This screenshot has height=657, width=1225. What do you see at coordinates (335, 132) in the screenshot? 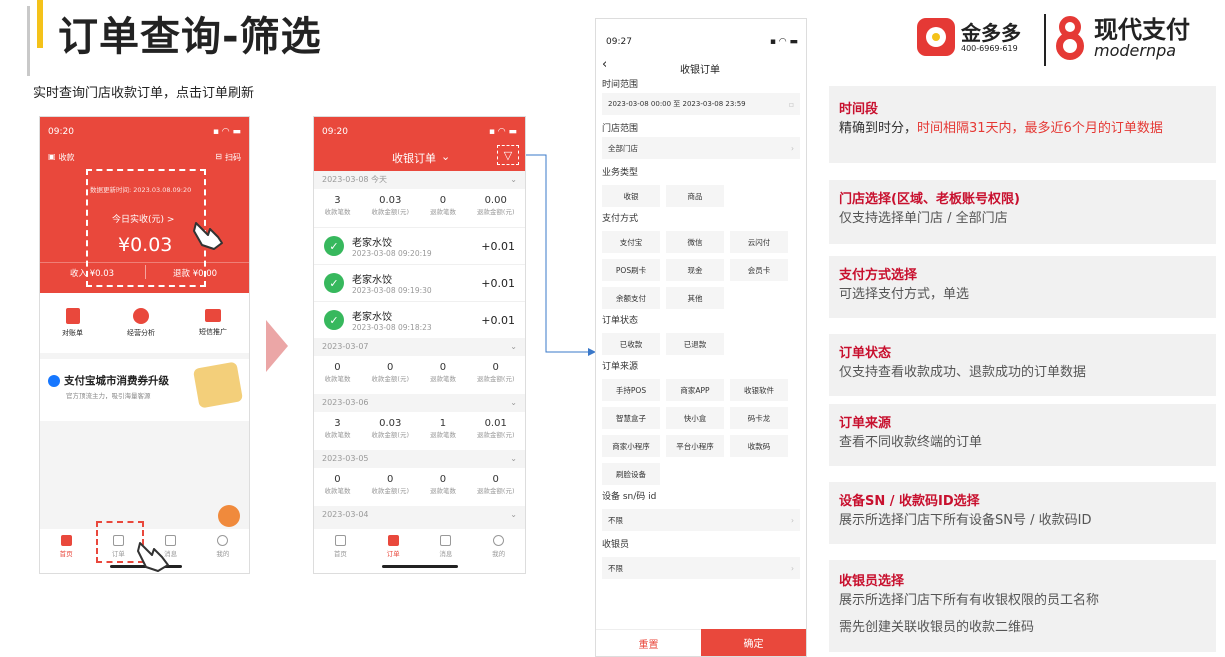
I see `status-time-2: 09:20` at bounding box center [335, 132].